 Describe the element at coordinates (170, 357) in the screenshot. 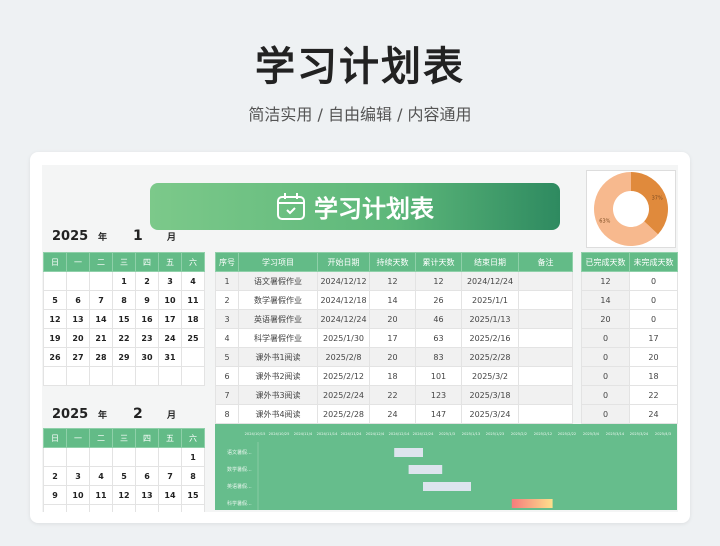

I see `calendar-day: 31` at that location.